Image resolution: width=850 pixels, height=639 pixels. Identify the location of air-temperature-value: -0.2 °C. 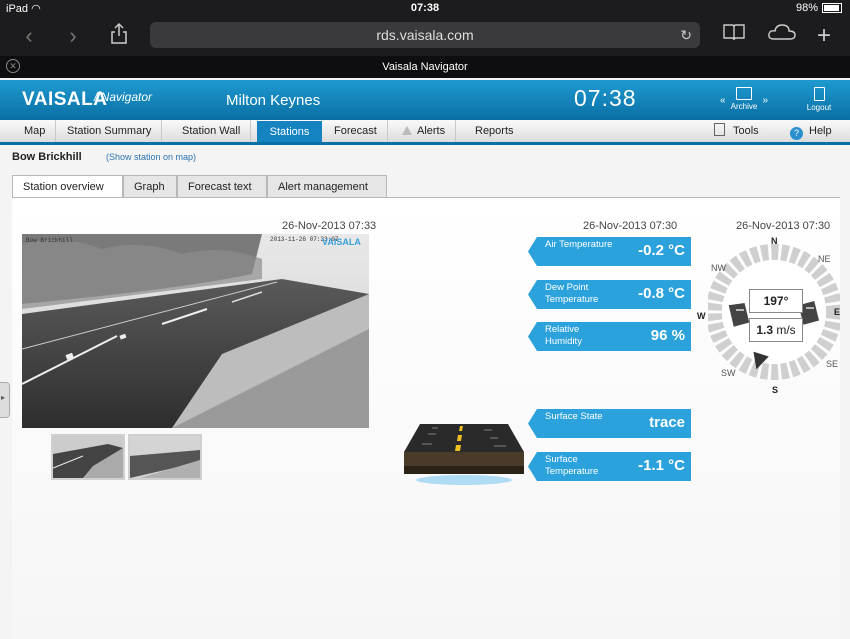
(661, 250).